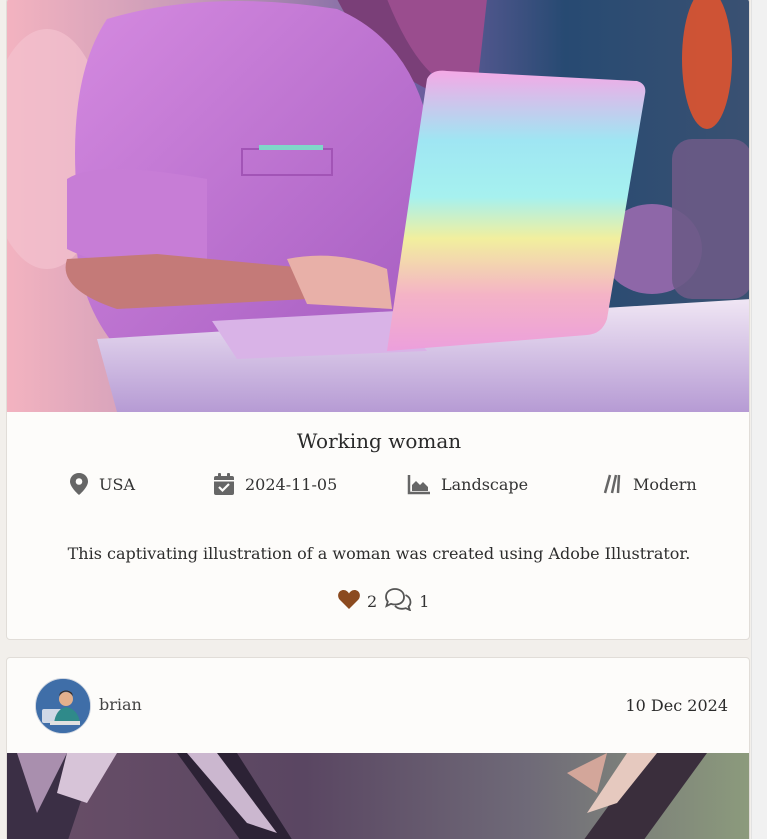 The image size is (767, 839). What do you see at coordinates (485, 484) in the screenshot?
I see `orientation-text: Landscape` at bounding box center [485, 484].